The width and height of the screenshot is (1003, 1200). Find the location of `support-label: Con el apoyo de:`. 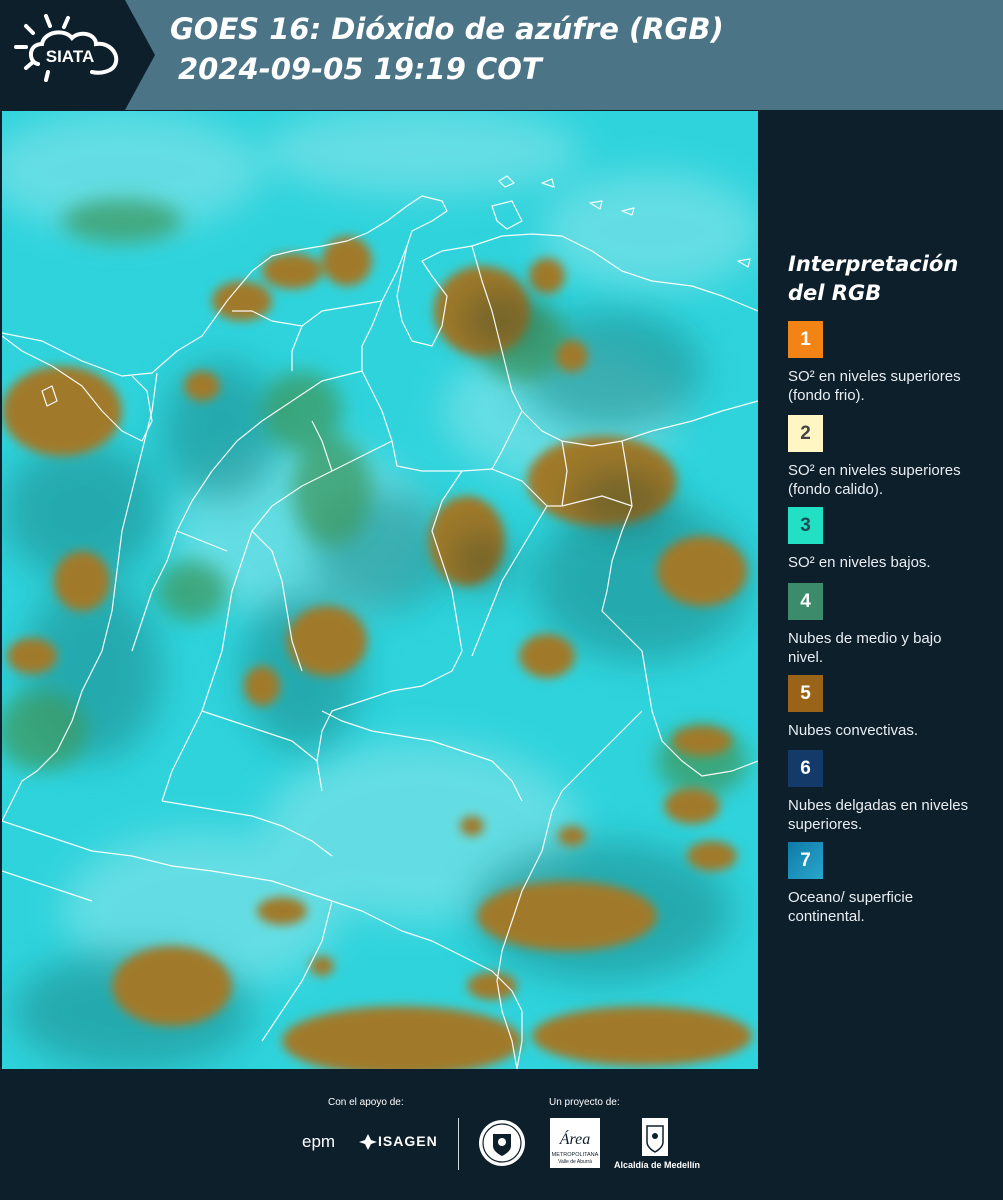

support-label: Con el apoyo de: is located at coordinates (366, 1102).